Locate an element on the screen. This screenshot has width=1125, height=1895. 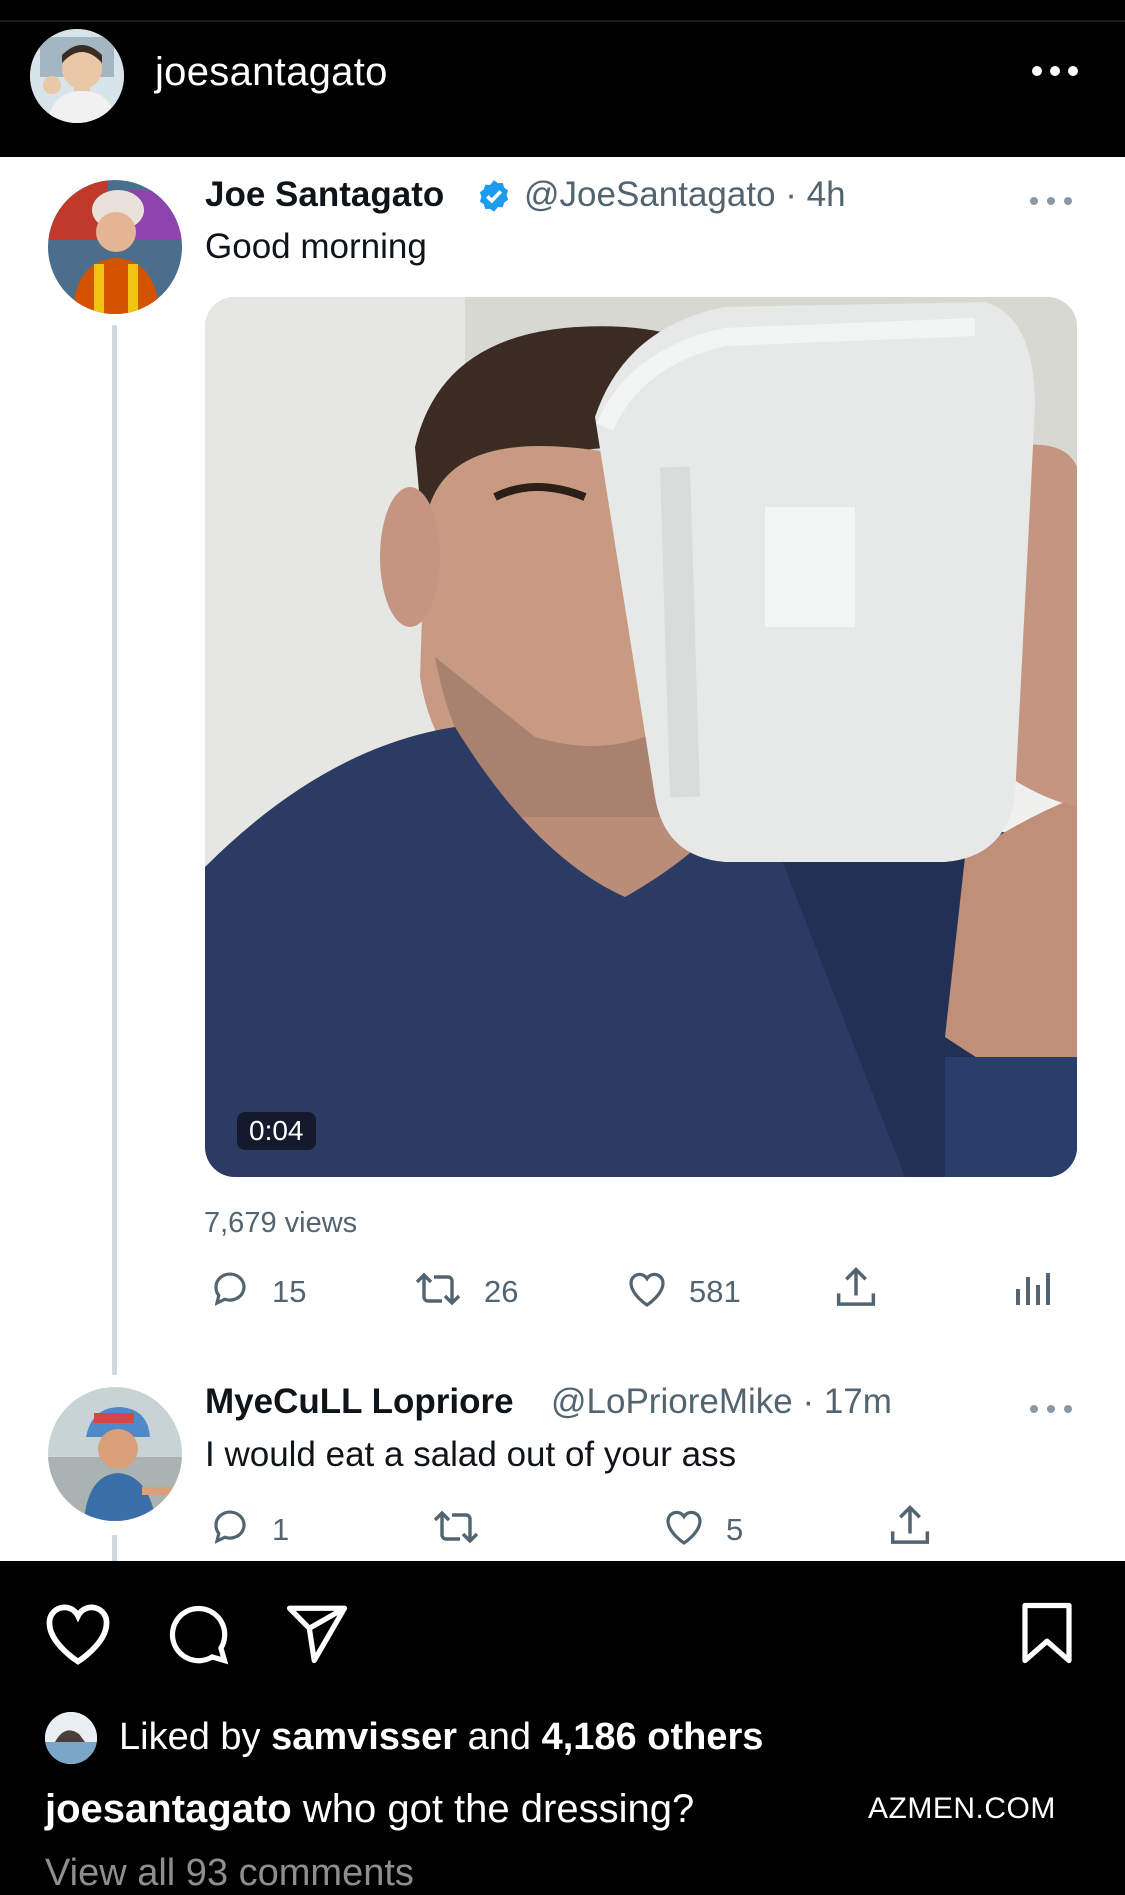
like-button: 581 is located at coordinates (682, 1291).